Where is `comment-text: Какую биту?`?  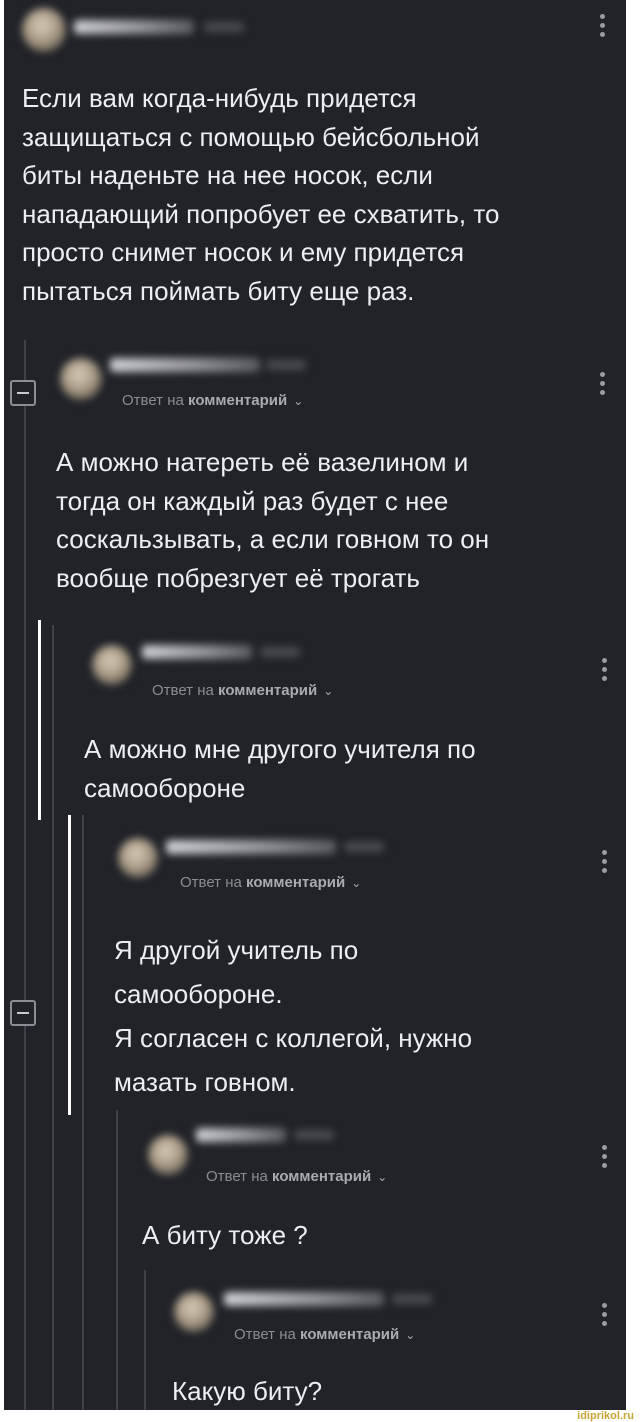 comment-text: Какую биту? is located at coordinates (247, 1391).